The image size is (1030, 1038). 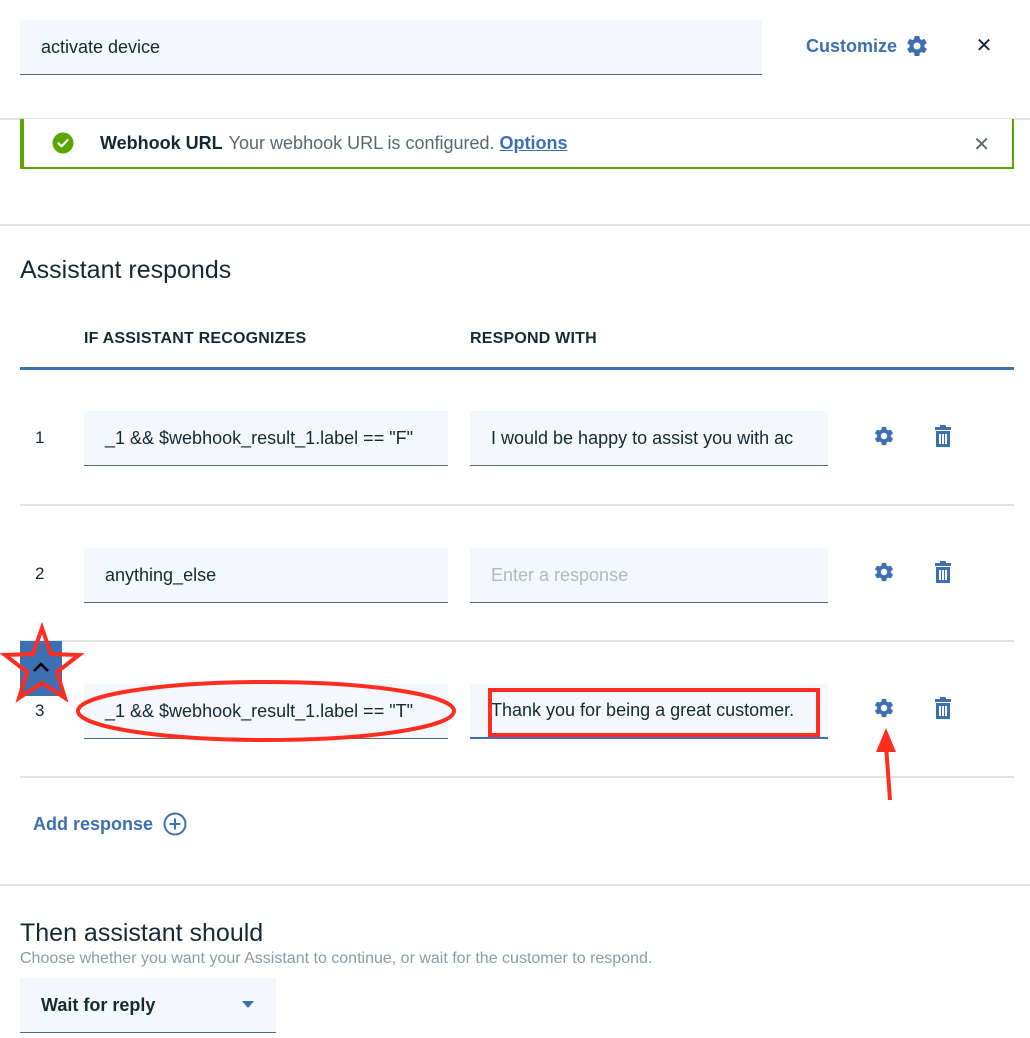 What do you see at coordinates (852, 45) in the screenshot?
I see `customize-label: Customize` at bounding box center [852, 45].